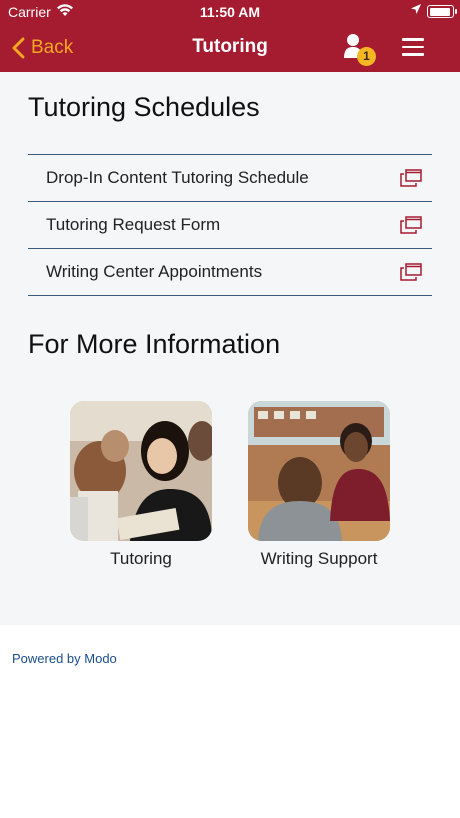 The image size is (460, 818). What do you see at coordinates (141, 558) in the screenshot?
I see `tile-label: Tutoring` at bounding box center [141, 558].